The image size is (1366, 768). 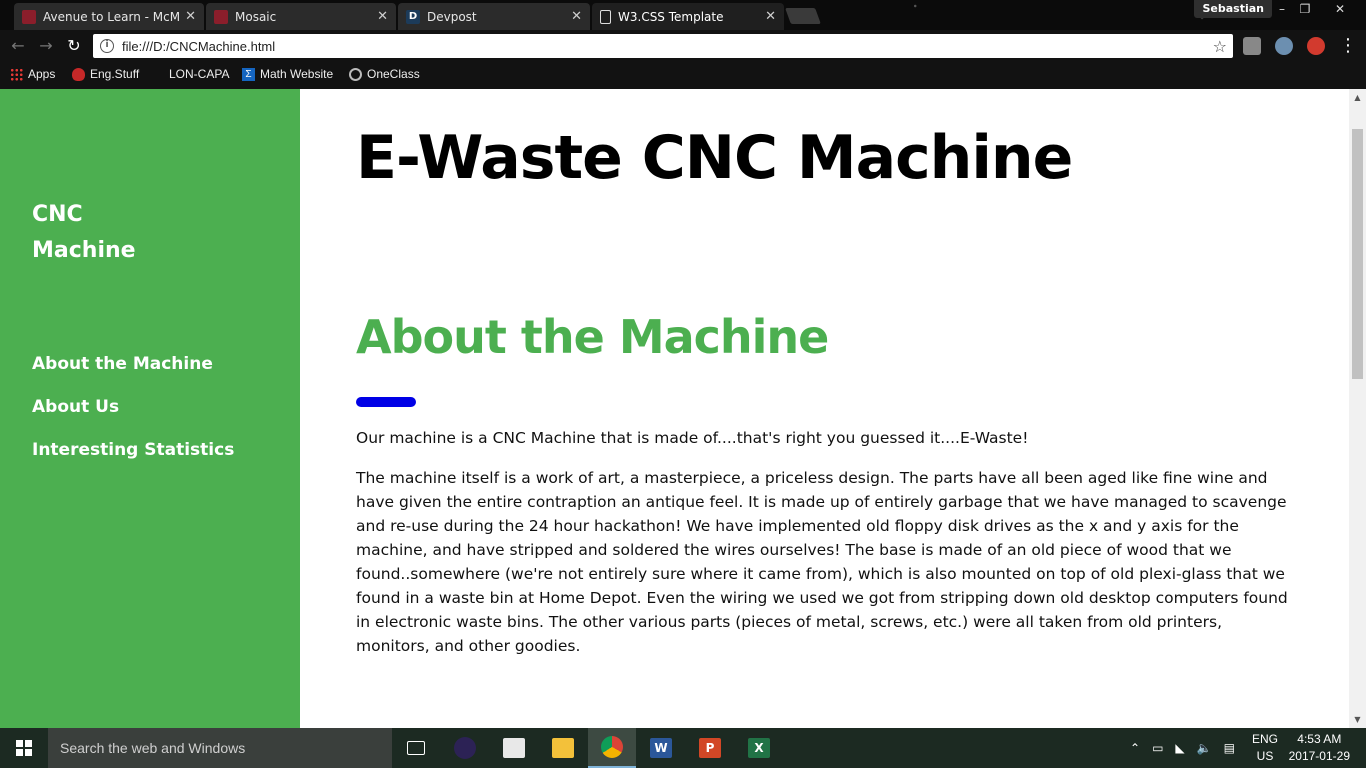 What do you see at coordinates (1319, 739) in the screenshot?
I see `clock-time: 4:53 AM` at bounding box center [1319, 739].